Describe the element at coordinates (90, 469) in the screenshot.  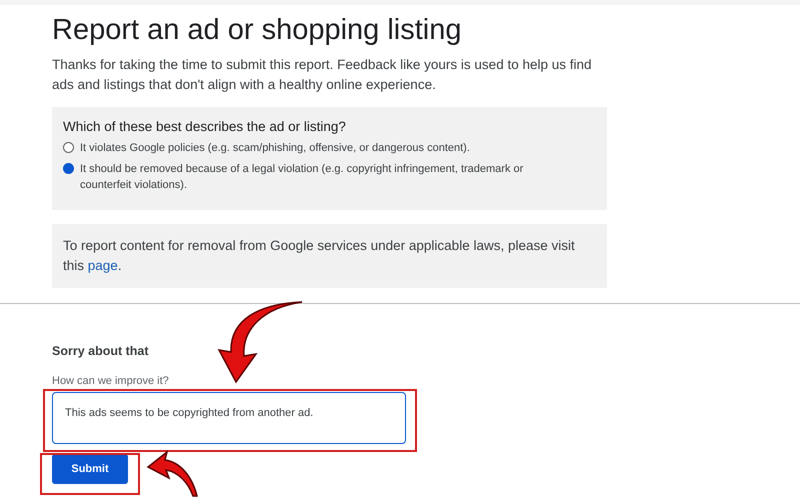
I see `submit-button: Submit` at that location.